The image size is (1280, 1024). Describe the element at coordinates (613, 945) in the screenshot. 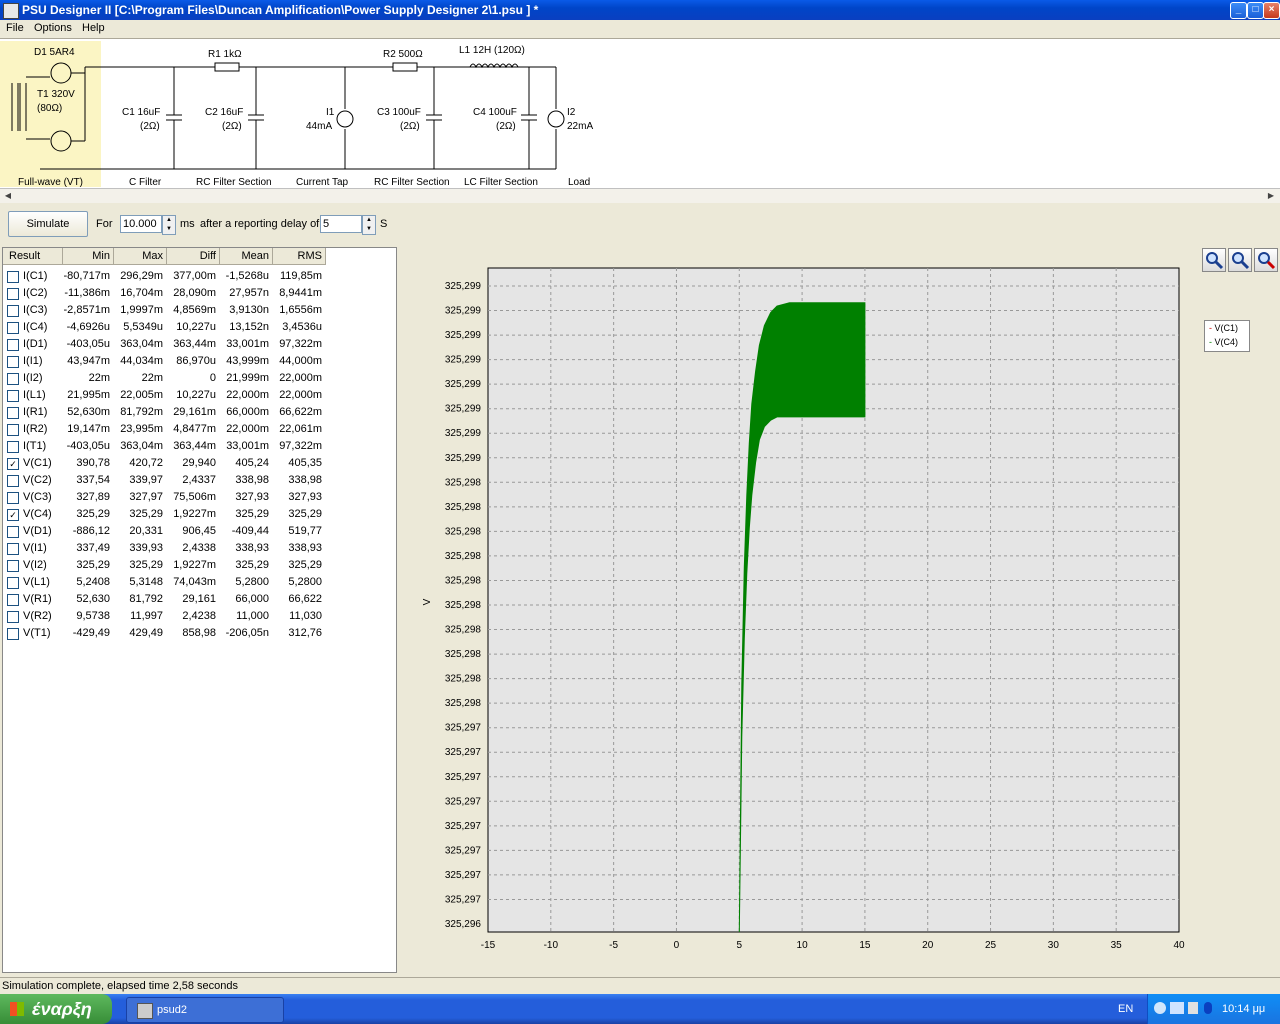

I see `x-tick-label: -5` at that location.